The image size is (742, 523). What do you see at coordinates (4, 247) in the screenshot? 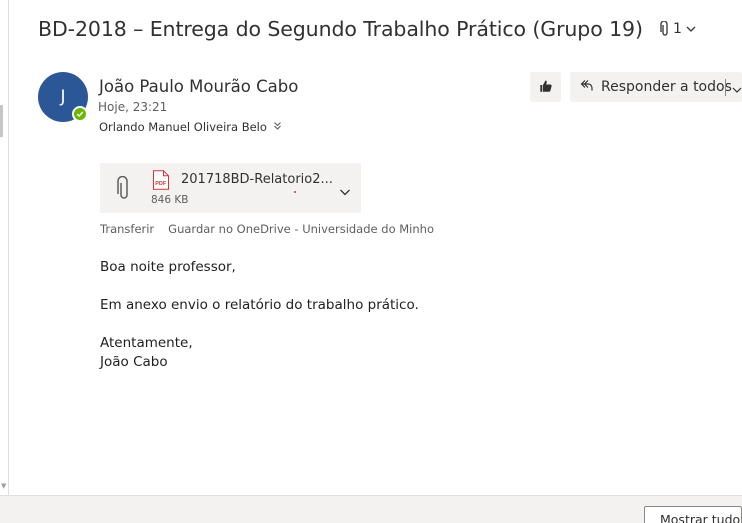
I see `left-scrollbar: ▼` at bounding box center [4, 247].